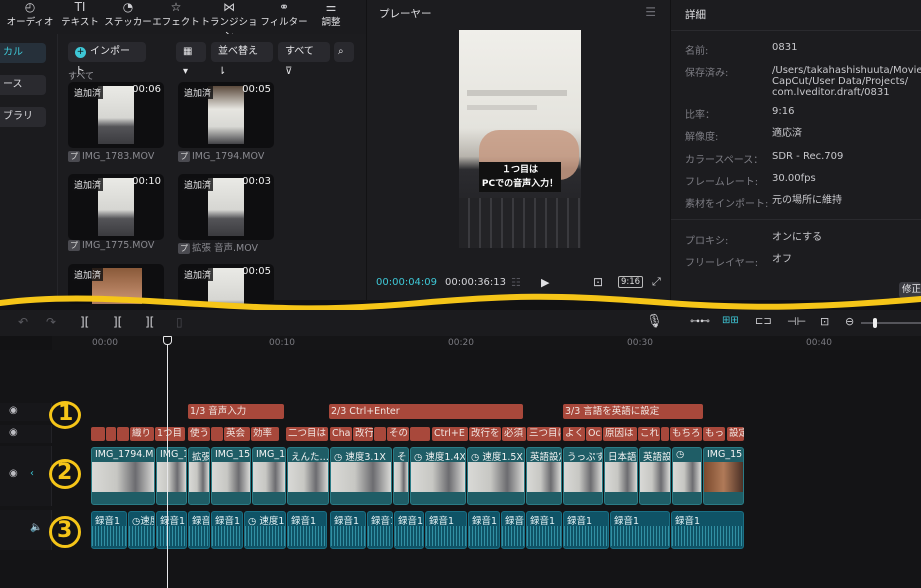 The width and height of the screenshot is (921, 588). Describe the element at coordinates (730, 320) in the screenshot. I see `auto-snap-icon: ⊞⊞` at that location.